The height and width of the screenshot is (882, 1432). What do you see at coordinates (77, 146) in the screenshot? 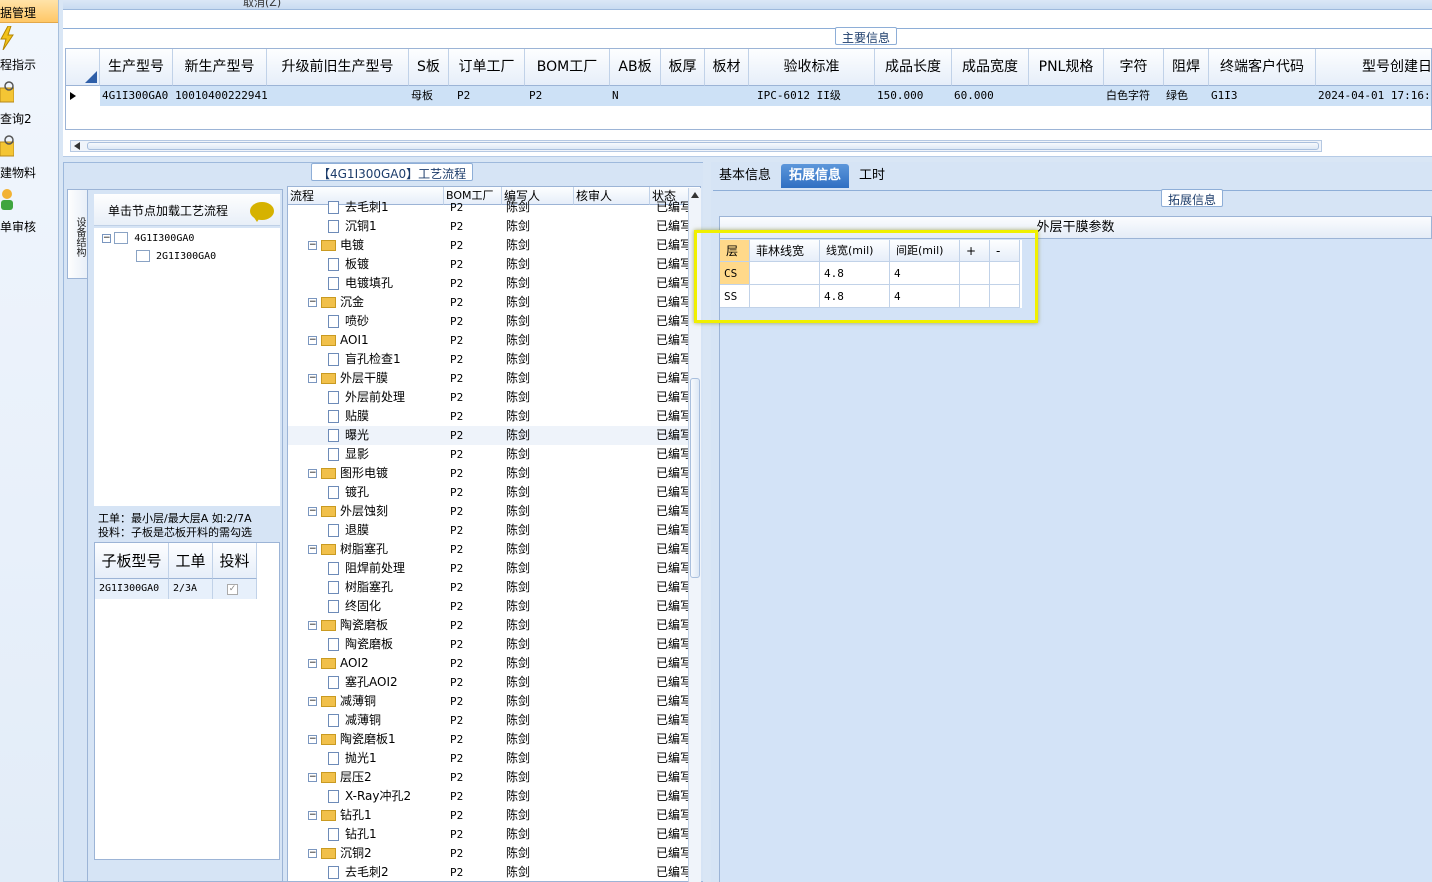
I see `scroll-left-icon` at bounding box center [77, 146].